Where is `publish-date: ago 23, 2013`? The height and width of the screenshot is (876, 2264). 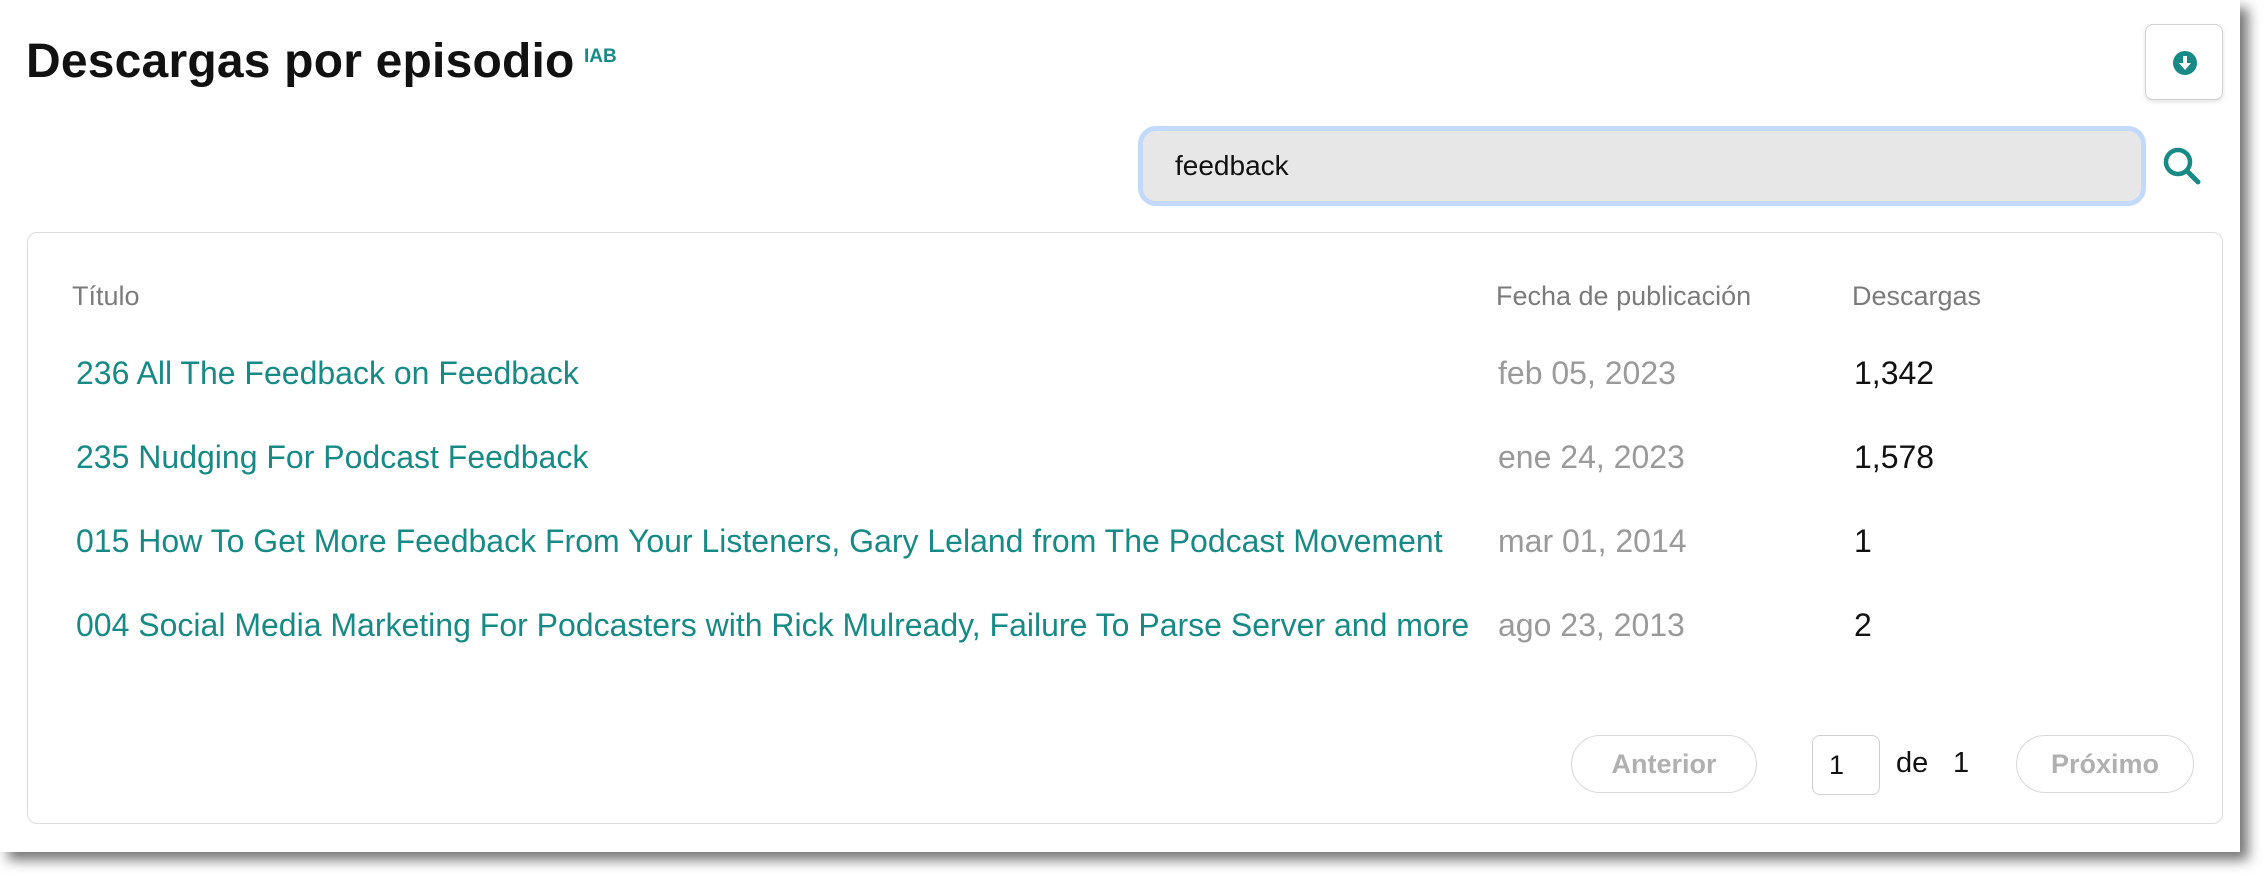 publish-date: ago 23, 2013 is located at coordinates (1591, 625).